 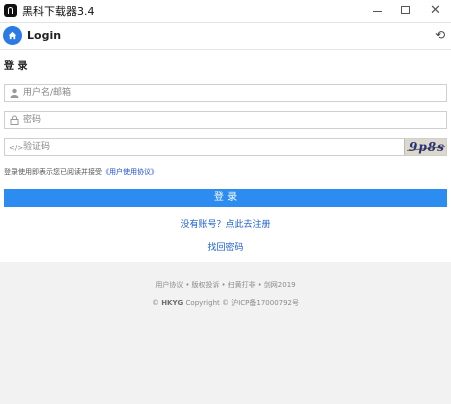 What do you see at coordinates (16, 148) in the screenshot?
I see `code-icon: </>` at bounding box center [16, 148].